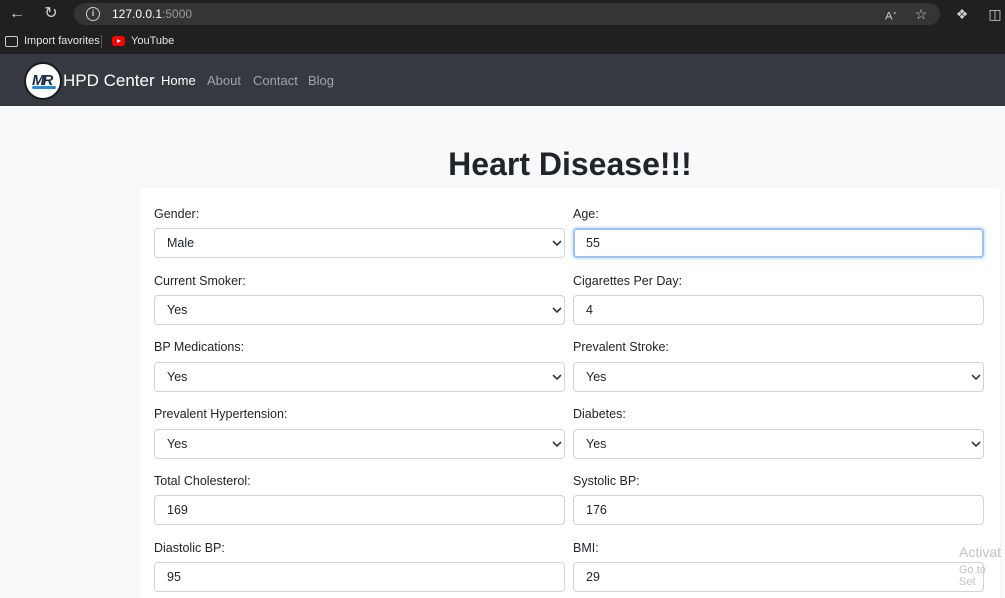  I want to click on brand-name: HPD Center, so click(109, 81).